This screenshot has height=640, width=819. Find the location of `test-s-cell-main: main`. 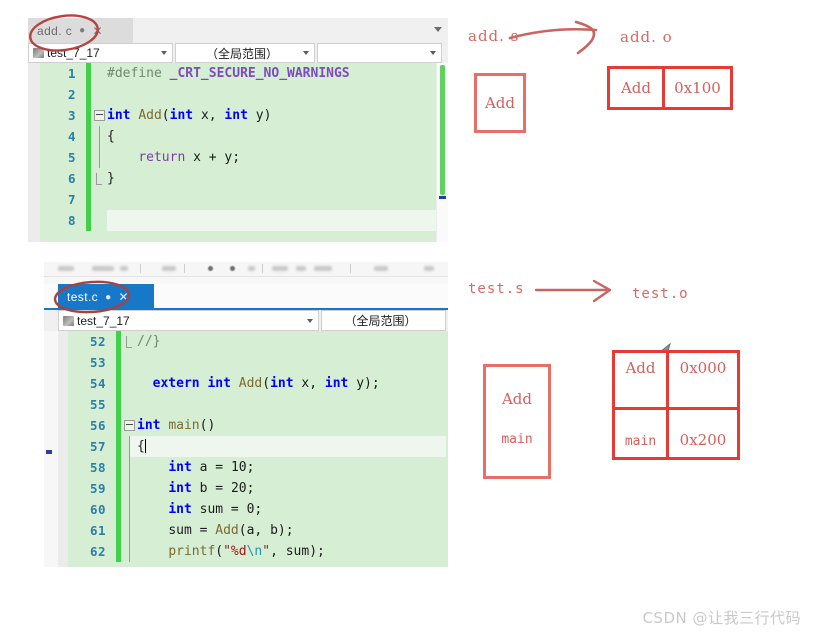

test-s-cell-main: main is located at coordinates (517, 439).